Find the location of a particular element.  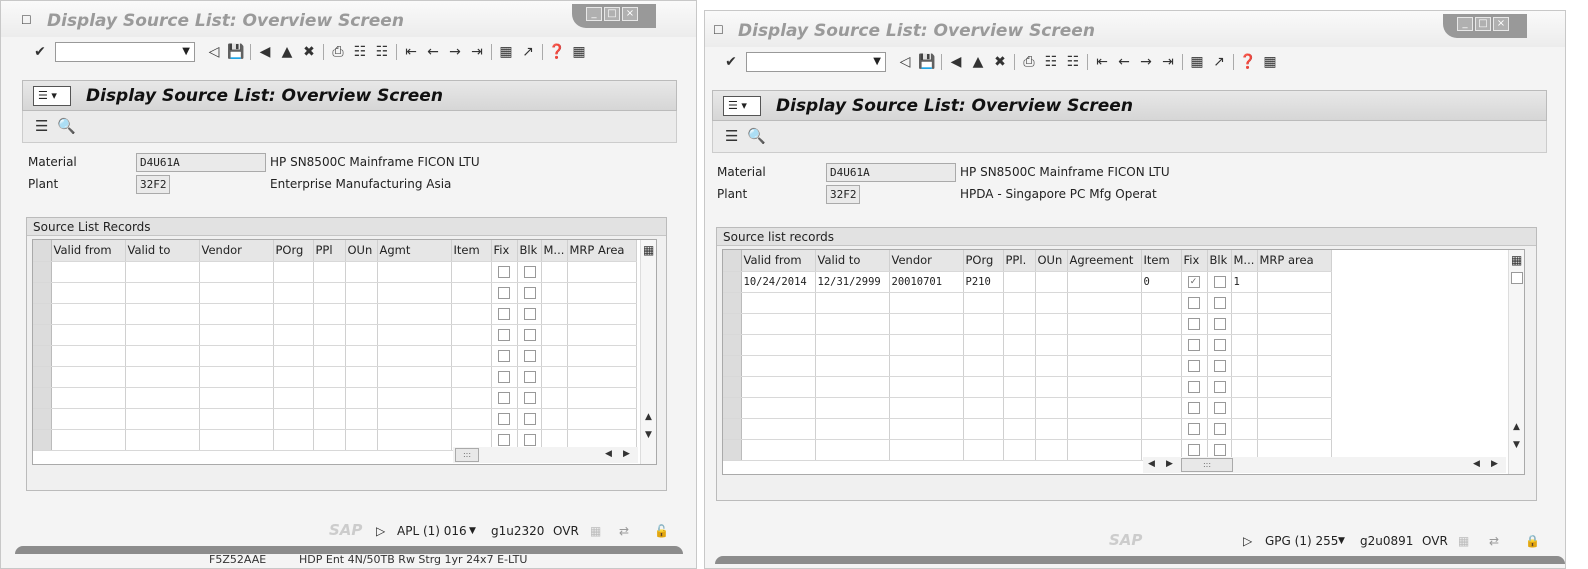

left-horizontal-scrollbar: ::: ◀ ▶ is located at coordinates (545, 455).